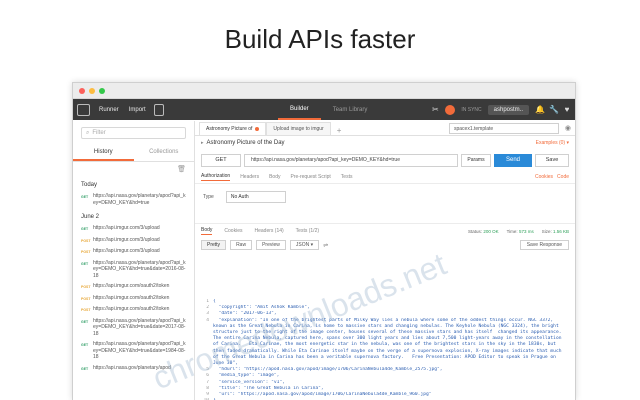  I want to click on add-tab-button: +, so click(339, 130).